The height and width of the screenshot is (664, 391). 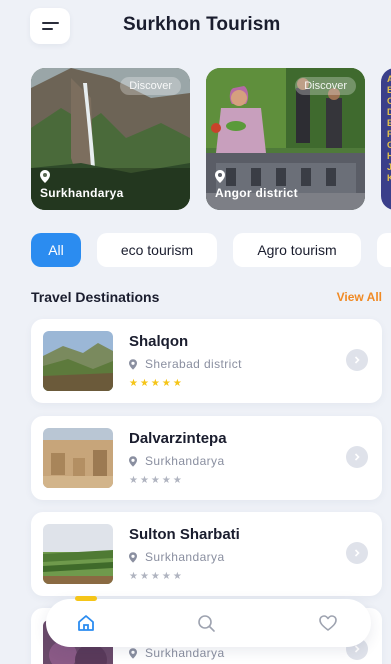 I want to click on destination-card: Dalvarzintepa Surkhandarya ★★★★★, so click(x=206, y=458).